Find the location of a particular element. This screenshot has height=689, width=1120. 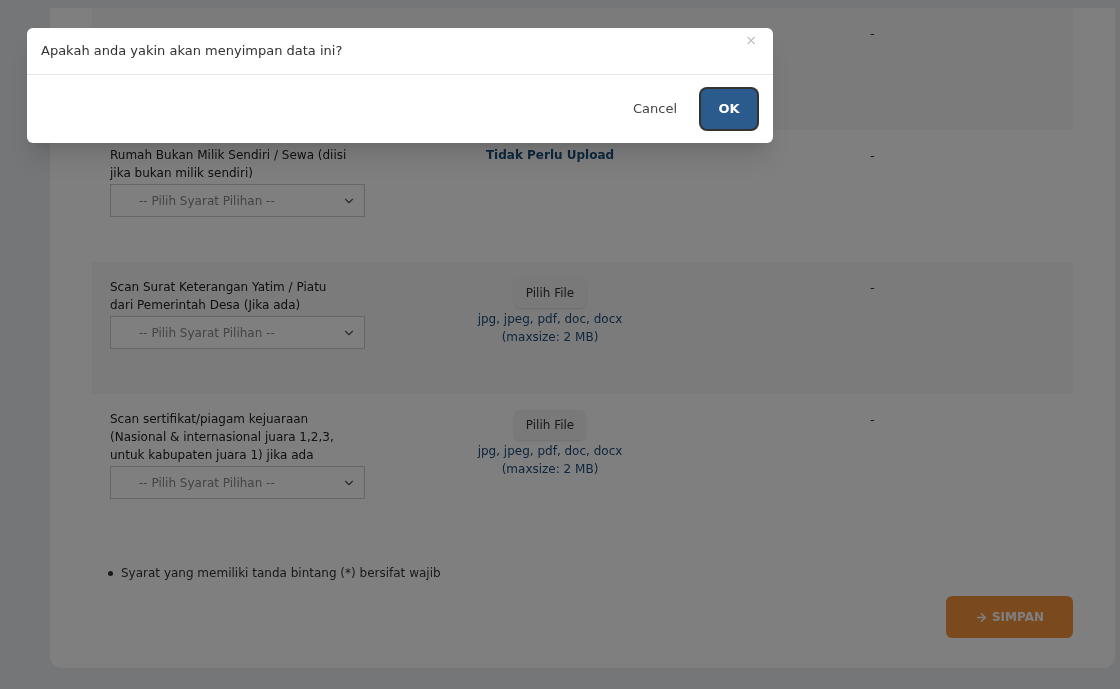

arrow-right-icon is located at coordinates (981, 617).